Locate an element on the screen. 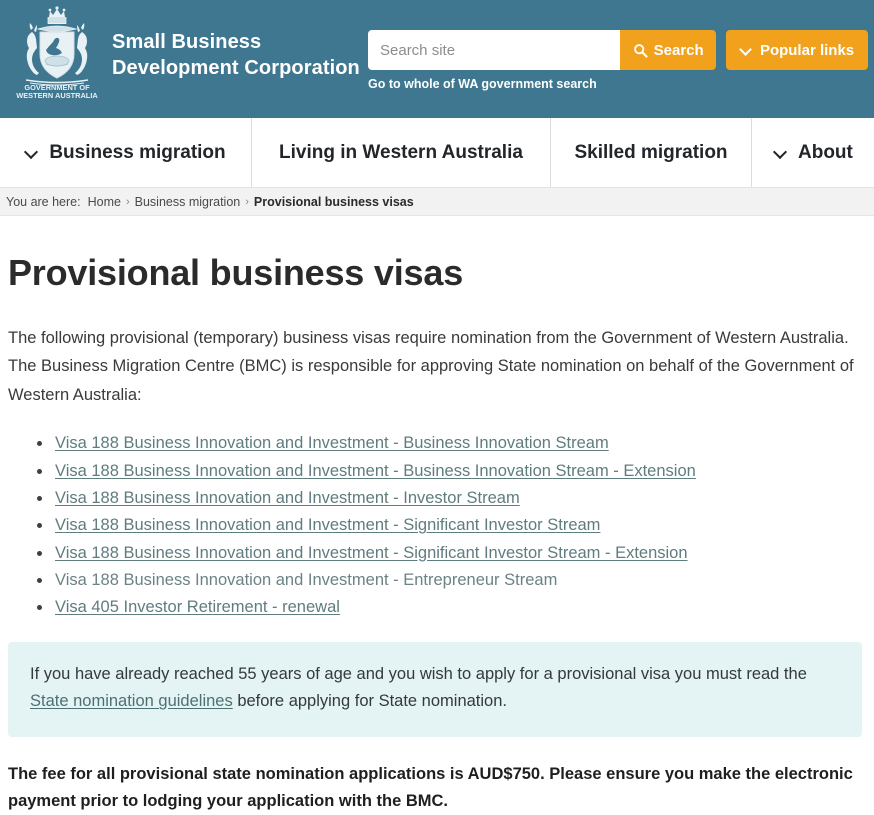 The image size is (874, 815). search-icon is located at coordinates (640, 50).